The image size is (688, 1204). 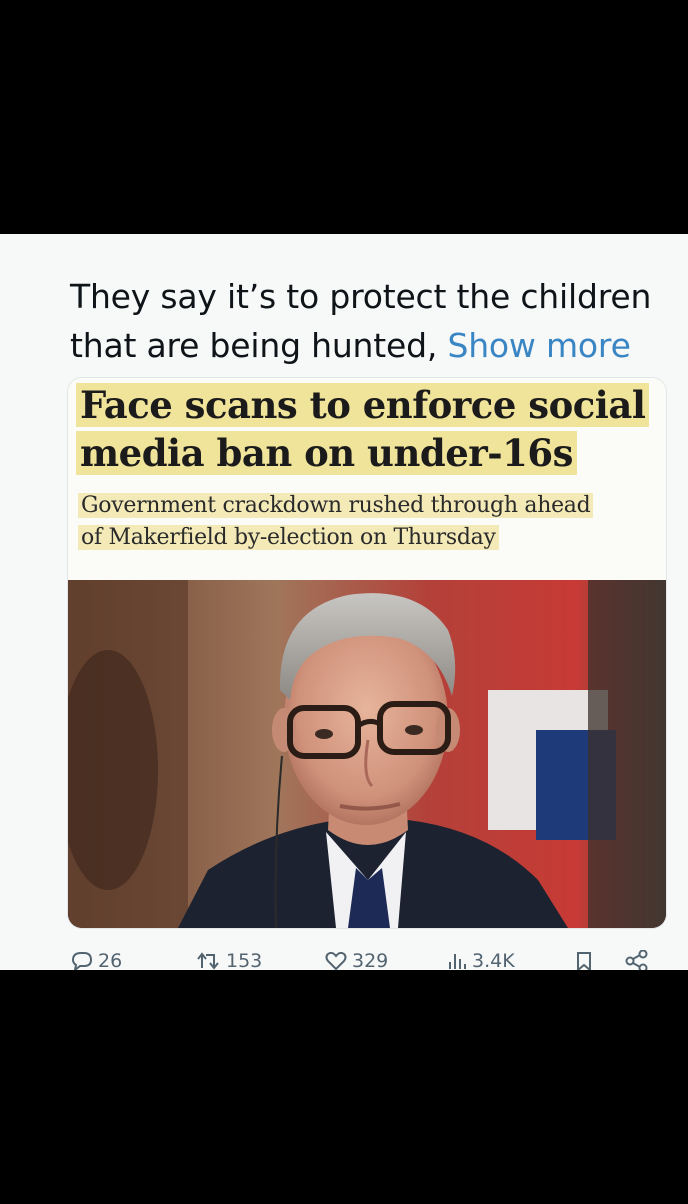 I want to click on like-count: 329, so click(x=370, y=960).